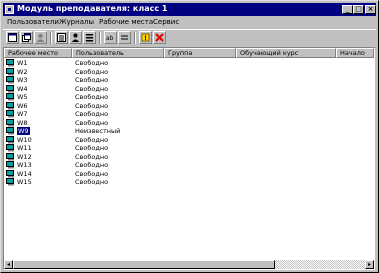 Image resolution: width=379 pixels, height=273 pixels. Describe the element at coordinates (159, 37) in the screenshot. I see `delete-icon` at that location.